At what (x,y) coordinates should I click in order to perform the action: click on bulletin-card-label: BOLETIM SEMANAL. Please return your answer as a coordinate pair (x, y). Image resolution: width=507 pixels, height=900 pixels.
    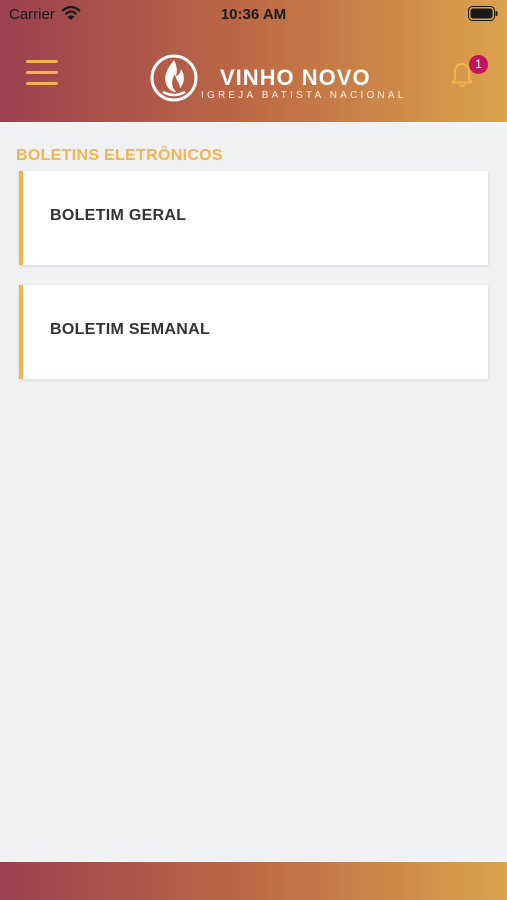
    Looking at the image, I should click on (130, 329).